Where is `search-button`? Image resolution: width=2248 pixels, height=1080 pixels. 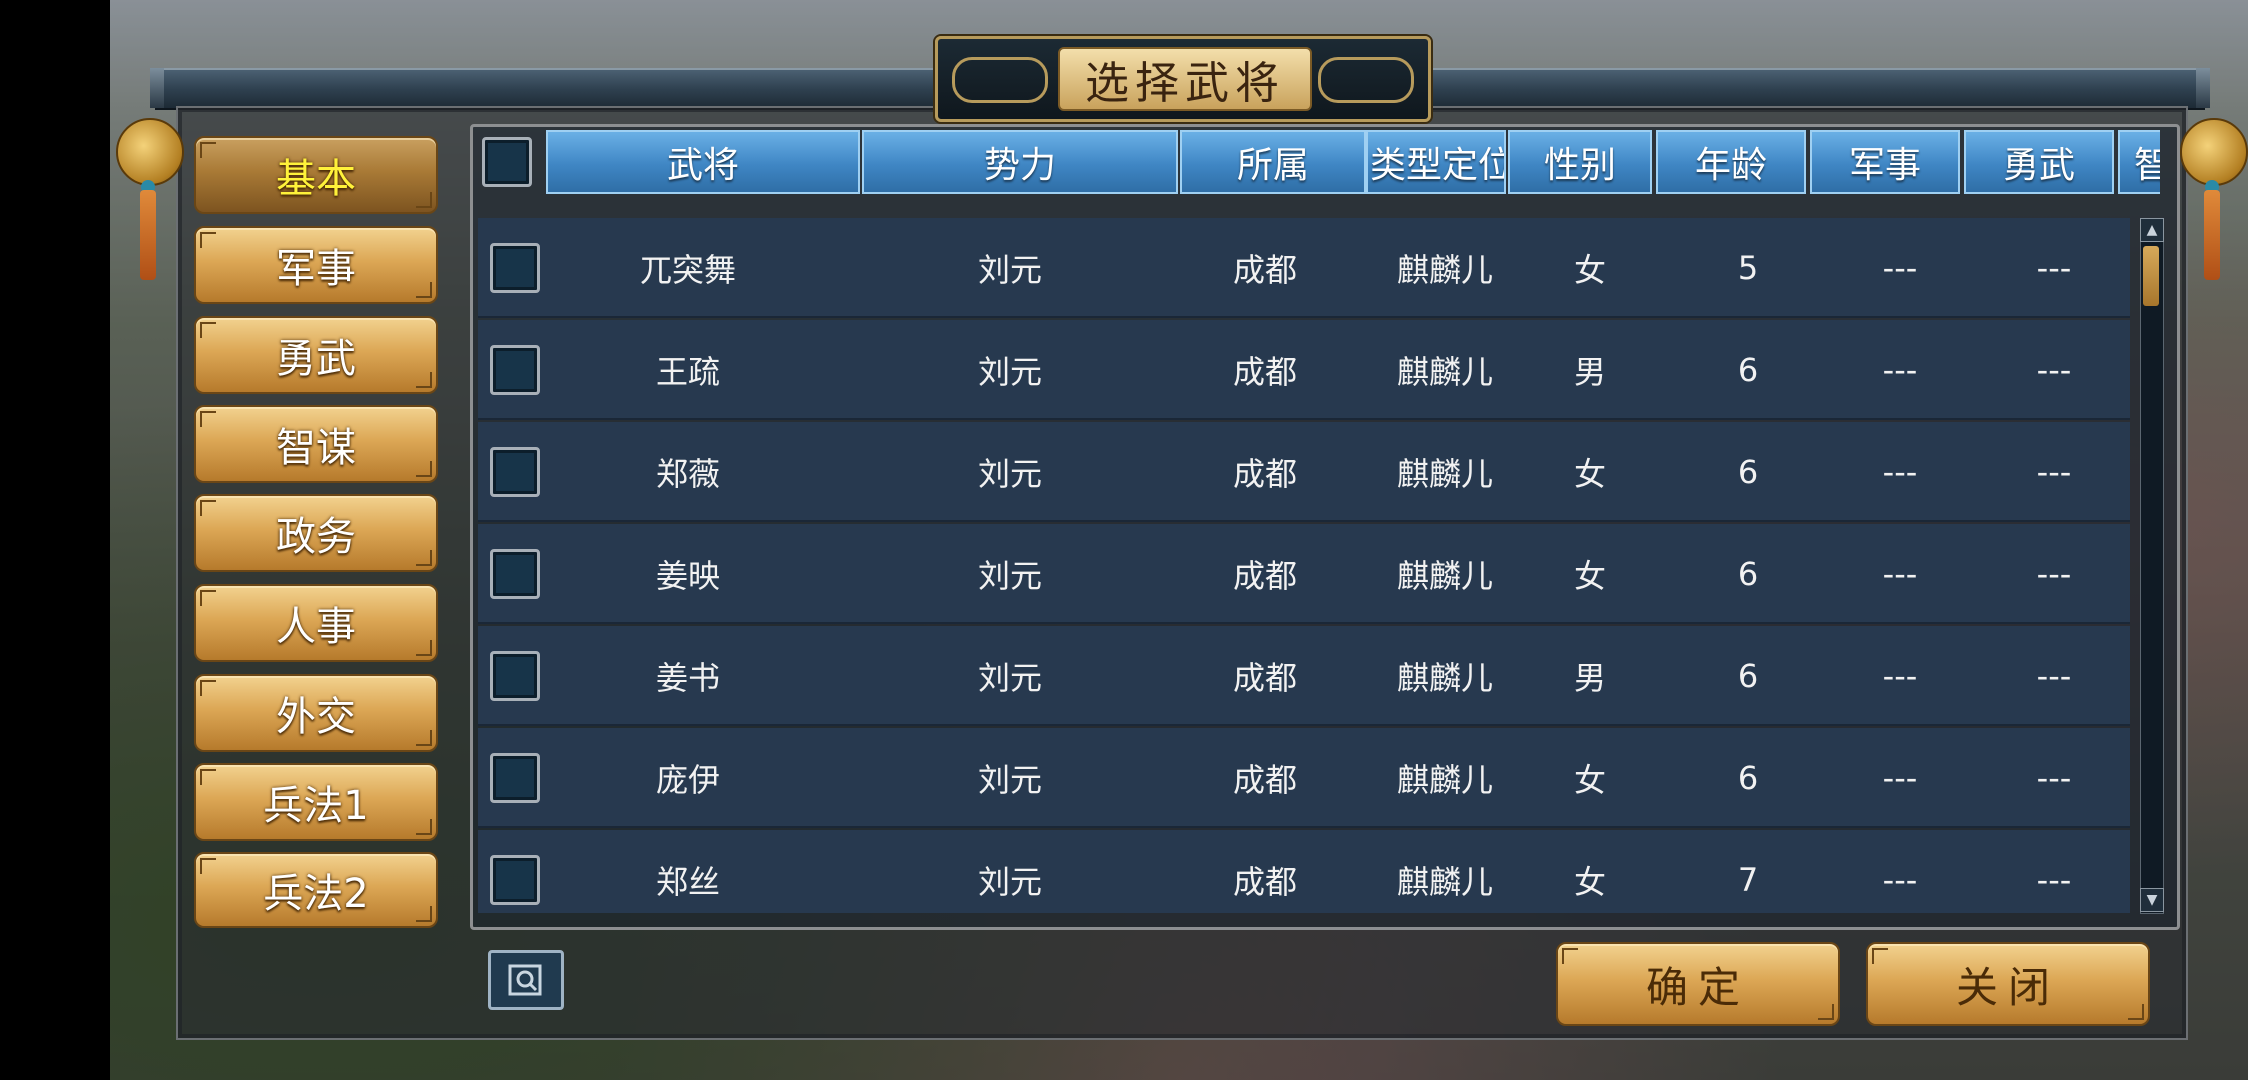 search-button is located at coordinates (526, 980).